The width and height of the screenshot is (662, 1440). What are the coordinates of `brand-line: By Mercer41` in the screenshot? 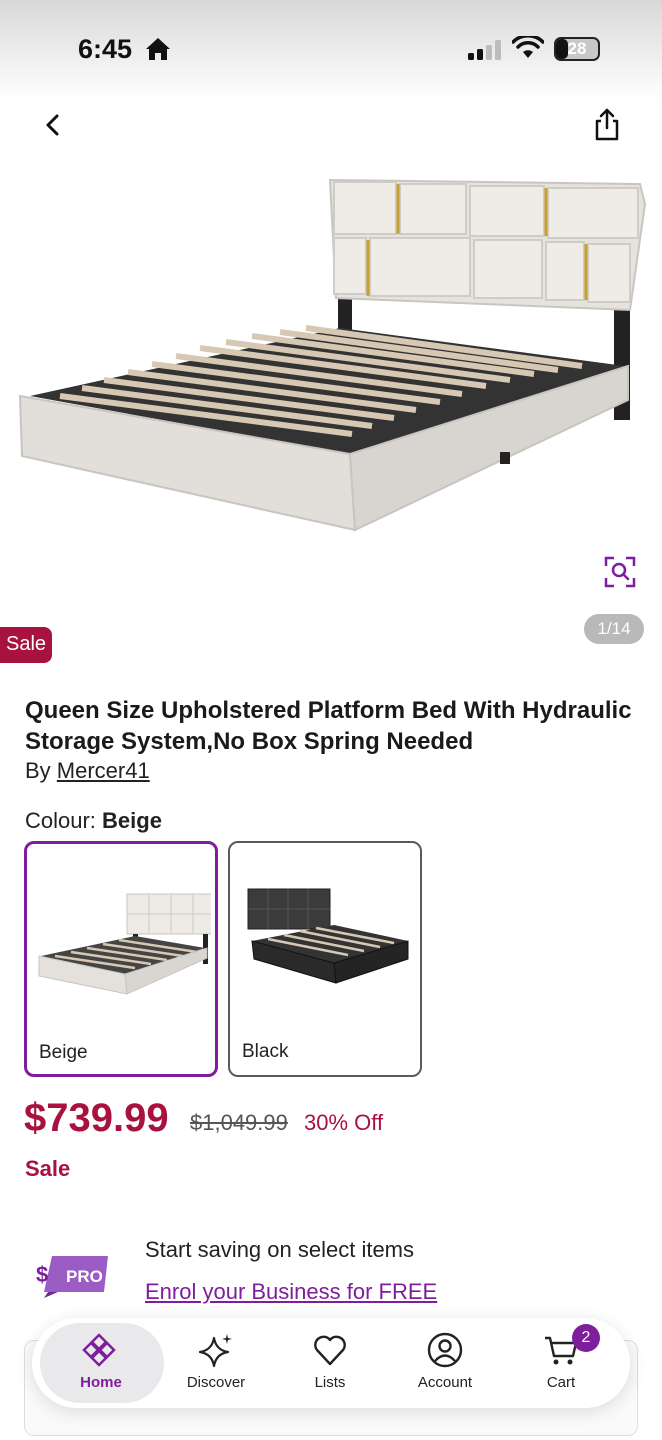 It's located at (87, 771).